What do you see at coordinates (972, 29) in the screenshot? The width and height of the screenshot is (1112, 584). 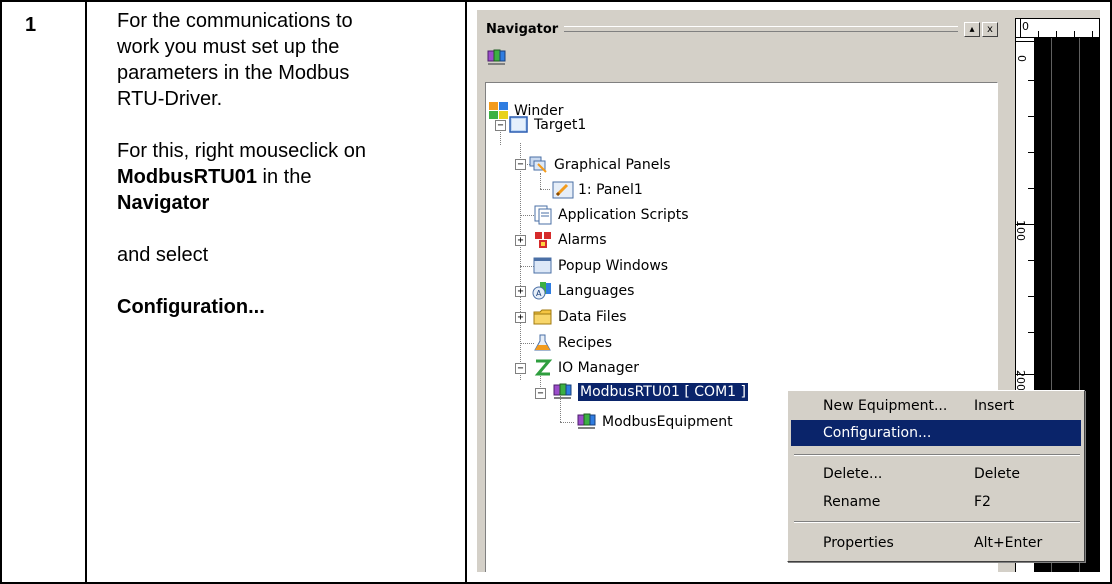 I see `pin-button: ▴` at bounding box center [972, 29].